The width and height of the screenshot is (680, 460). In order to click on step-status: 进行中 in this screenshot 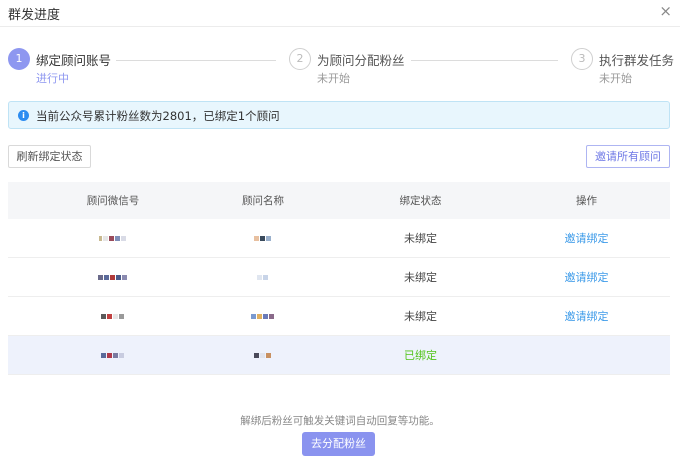, I will do `click(52, 78)`.